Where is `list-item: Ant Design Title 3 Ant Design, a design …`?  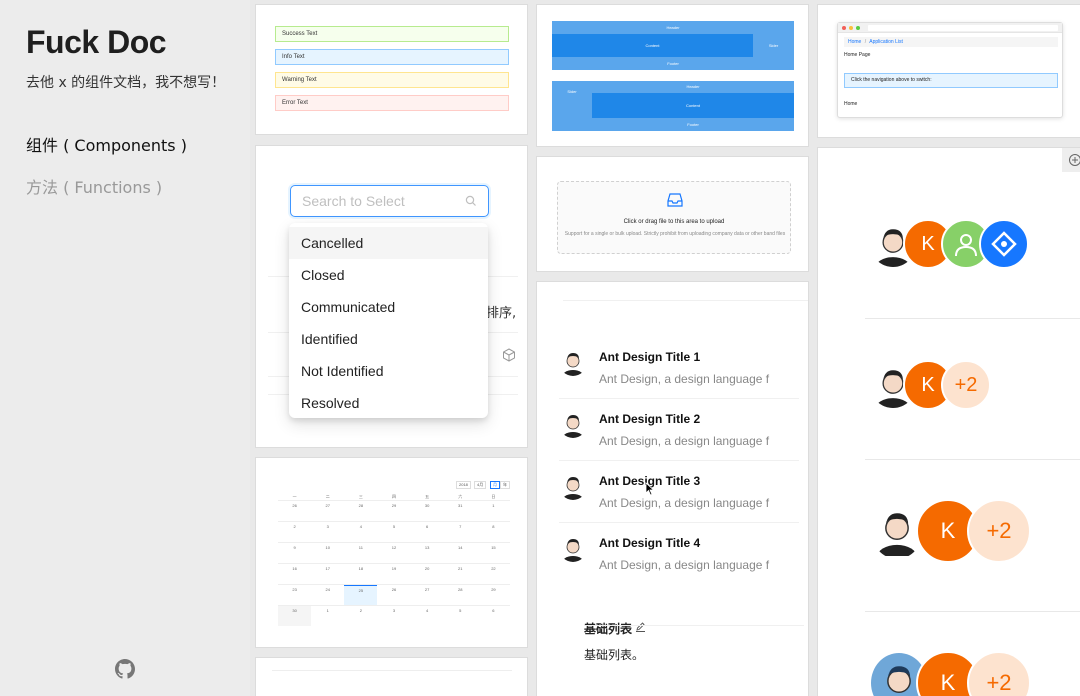
list-item: Ant Design Title 3 Ant Design, a design … is located at coordinates (679, 503).